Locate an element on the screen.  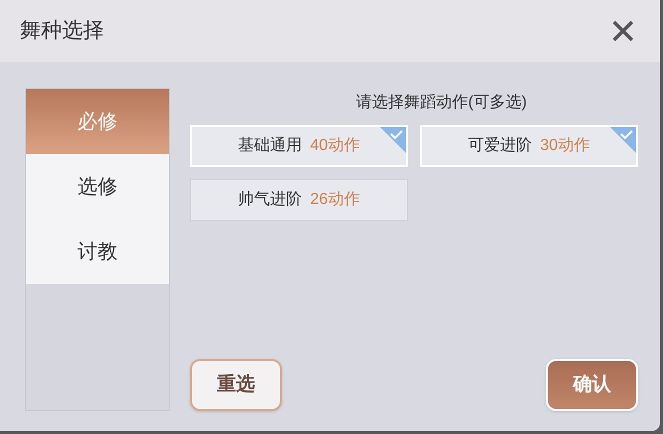
reset-button: 重选 is located at coordinates (236, 385).